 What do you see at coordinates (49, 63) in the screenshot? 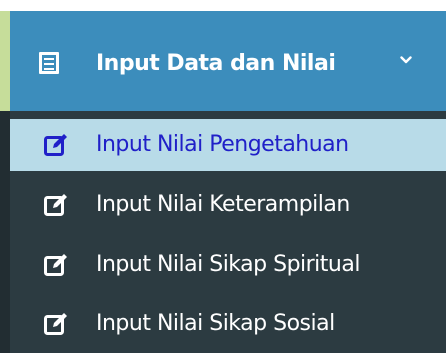
I see `list-alt-icon` at bounding box center [49, 63].